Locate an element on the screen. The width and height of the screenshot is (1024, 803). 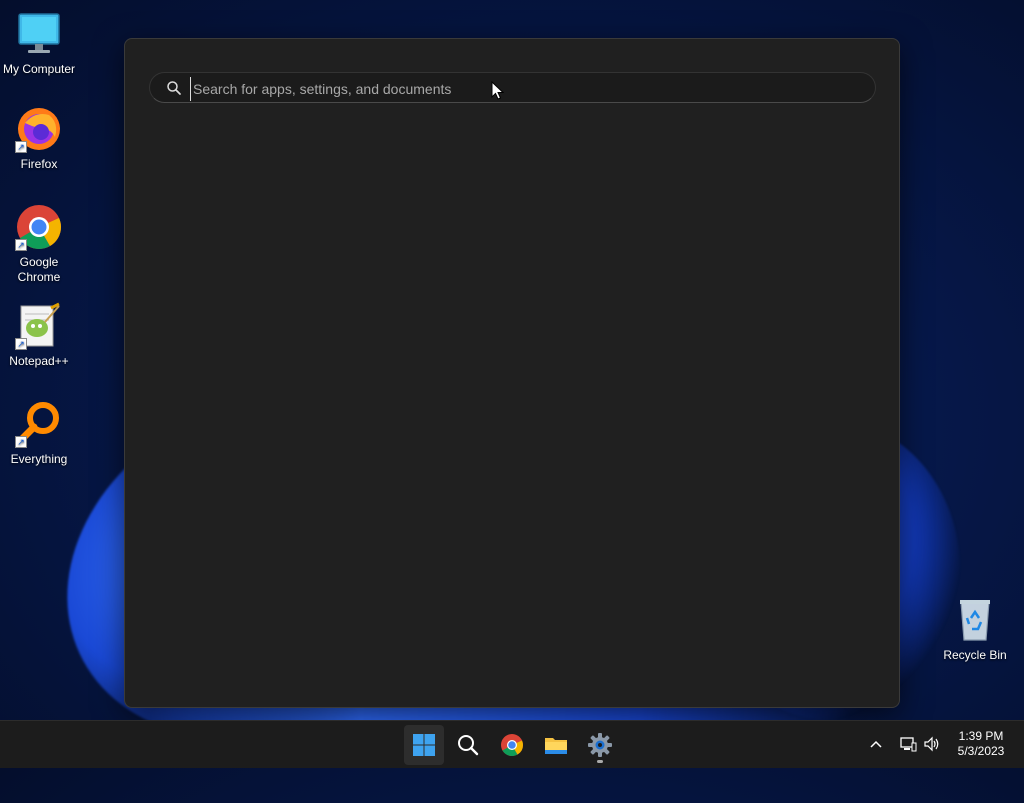
mouse-pointer-icon is located at coordinates (498, 90).